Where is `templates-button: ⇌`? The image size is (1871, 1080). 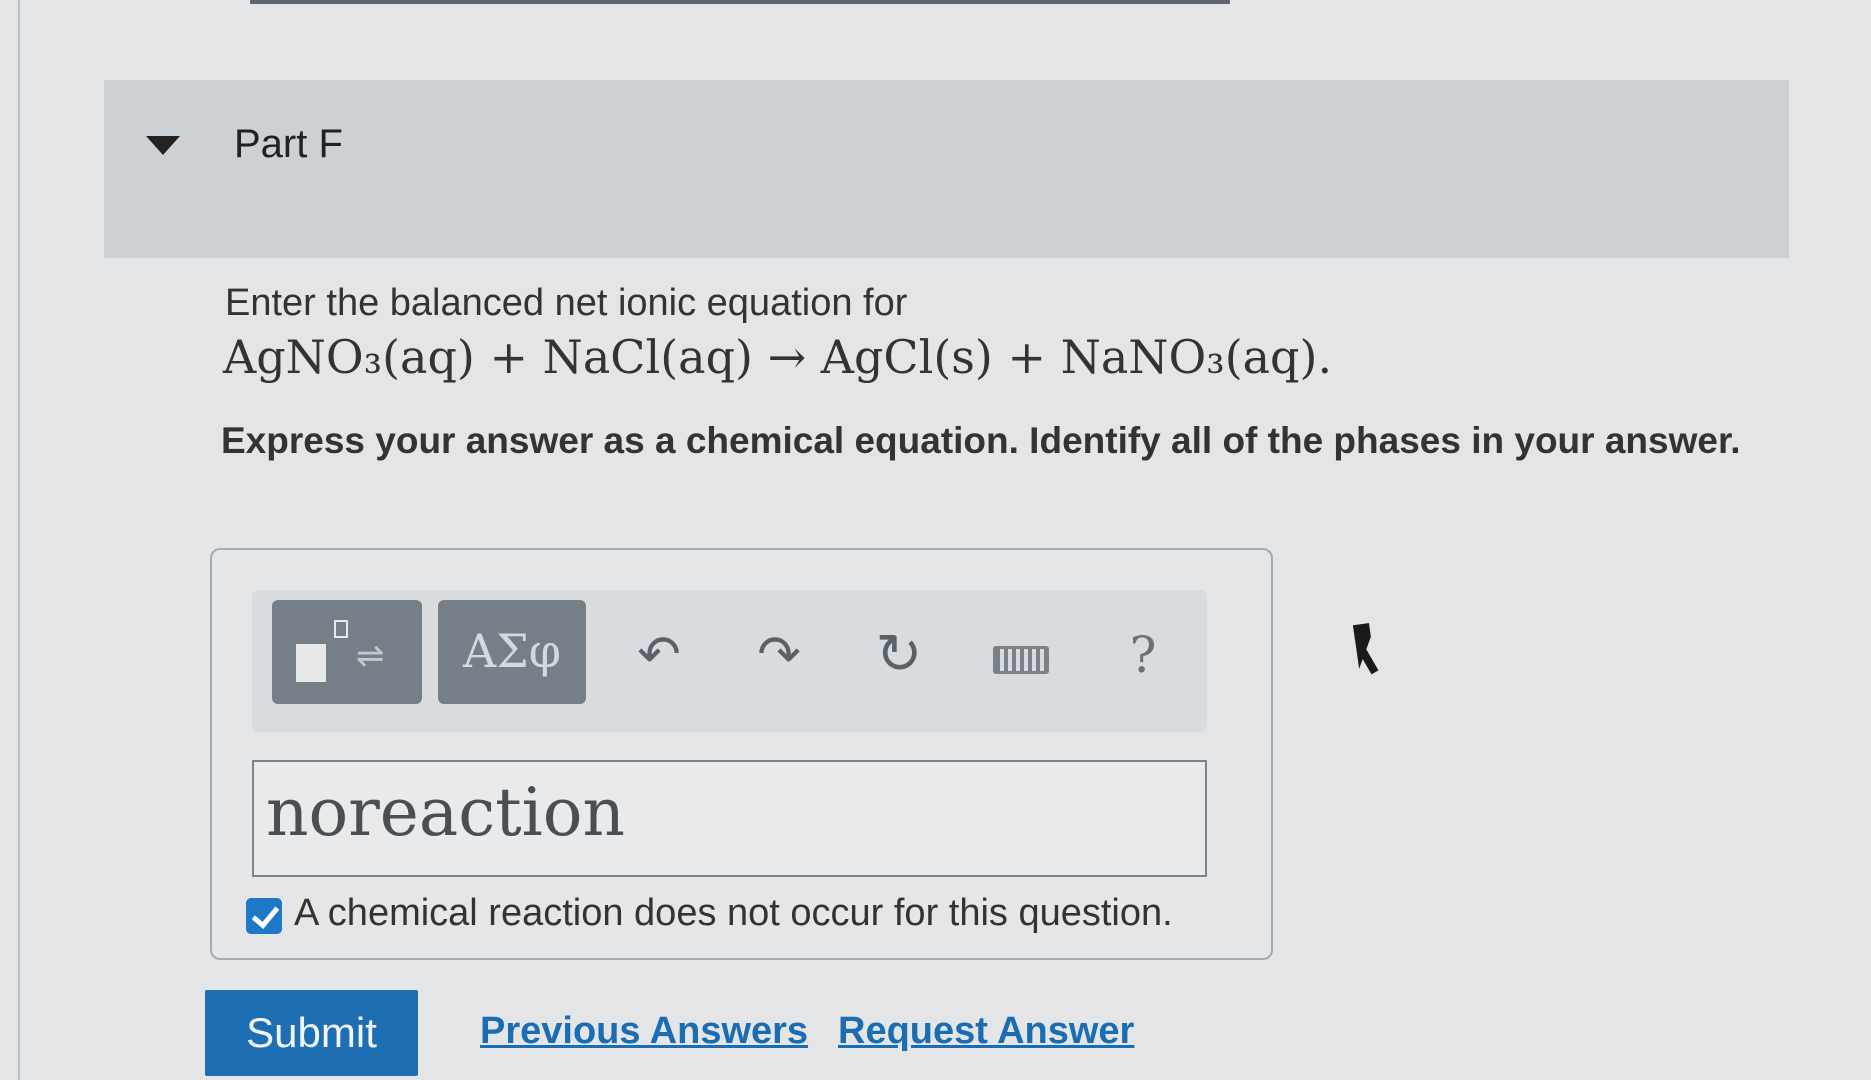
templates-button: ⇌ is located at coordinates (347, 652).